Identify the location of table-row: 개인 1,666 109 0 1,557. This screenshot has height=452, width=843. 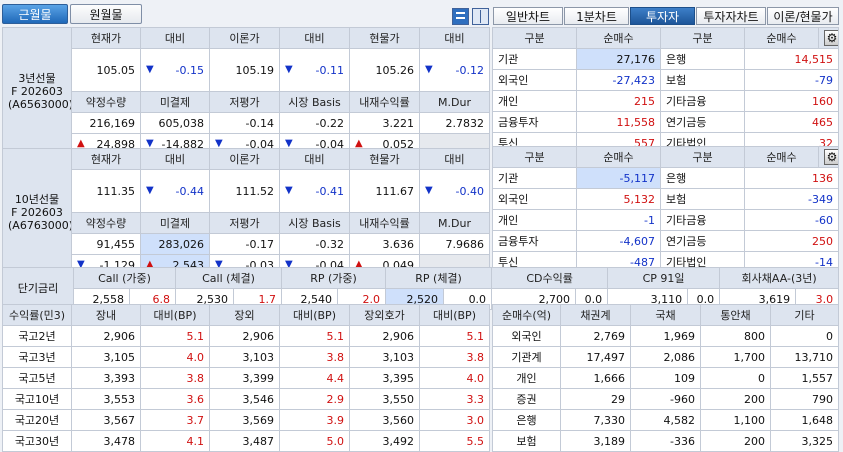
(665, 378).